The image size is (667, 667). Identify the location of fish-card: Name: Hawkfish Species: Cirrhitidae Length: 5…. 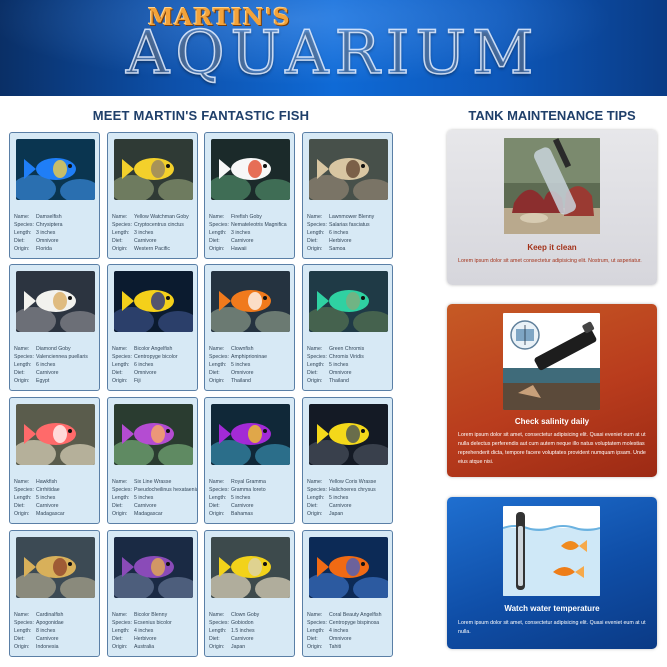
(54, 460).